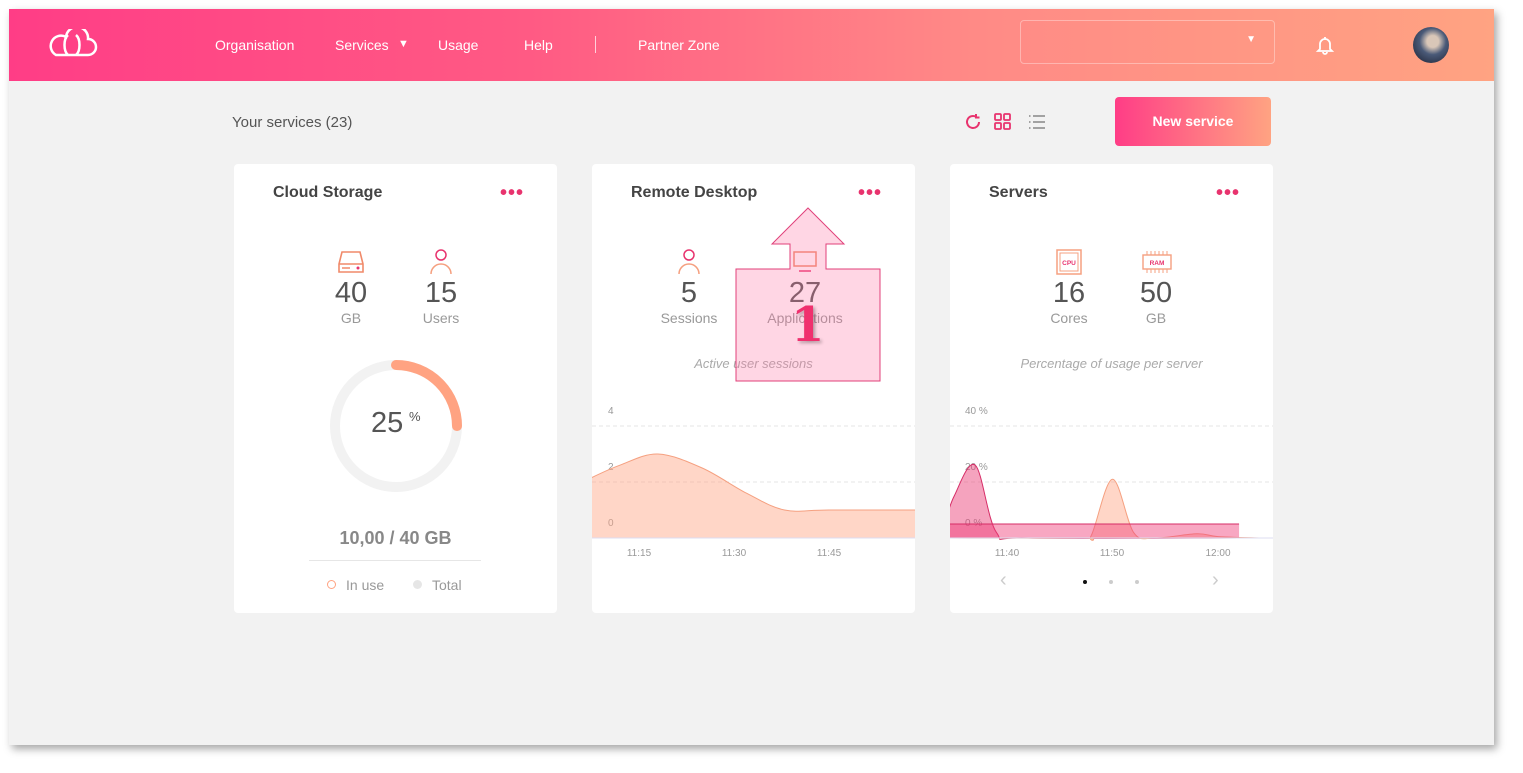 The height and width of the screenshot is (773, 1523). I want to click on x-tick-label: 11:50, so click(1112, 553).